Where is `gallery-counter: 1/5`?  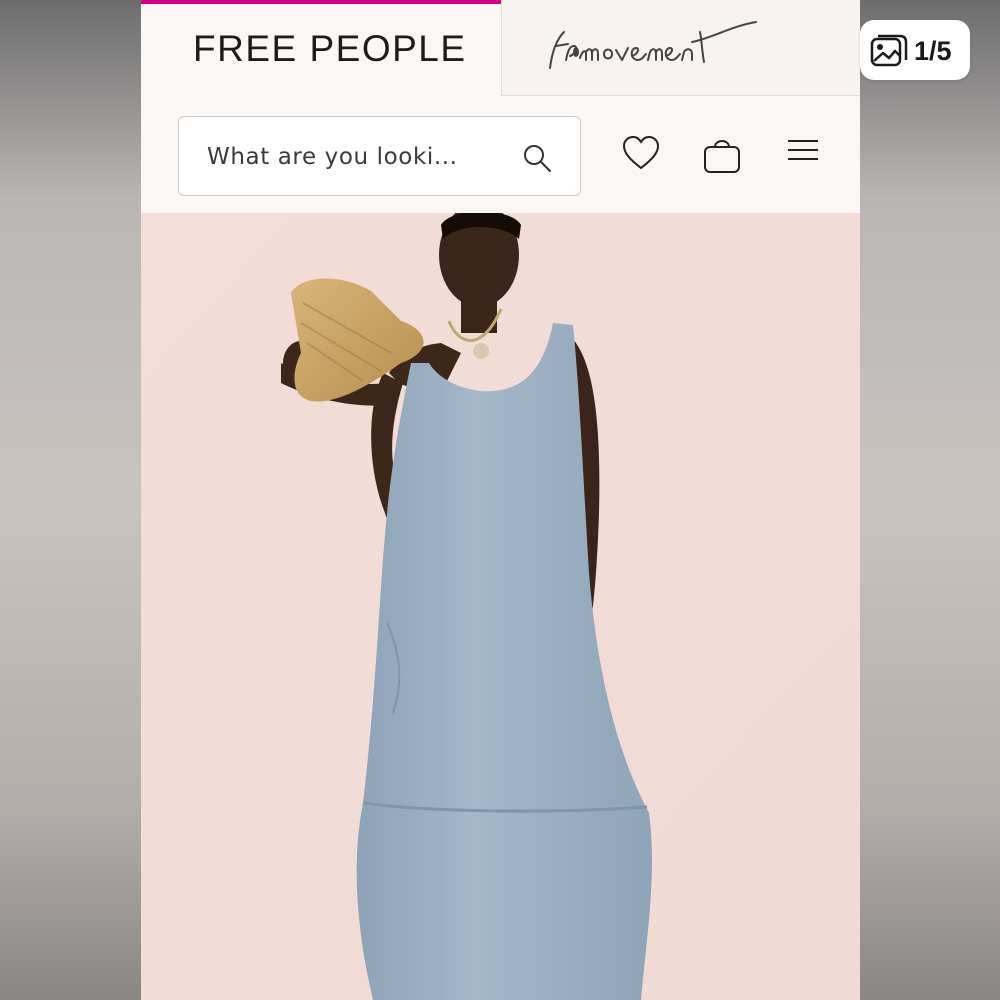
gallery-counter: 1/5 is located at coordinates (915, 50).